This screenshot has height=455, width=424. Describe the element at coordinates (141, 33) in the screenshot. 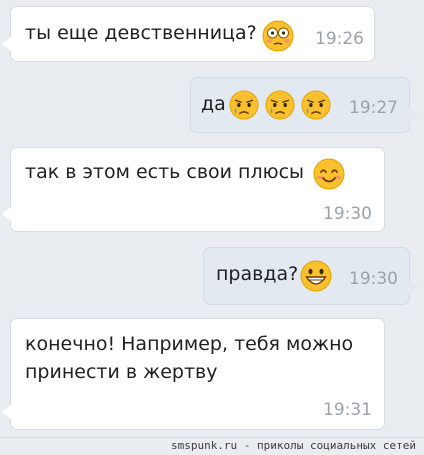

I see `message-text: ты еще девственница?` at that location.